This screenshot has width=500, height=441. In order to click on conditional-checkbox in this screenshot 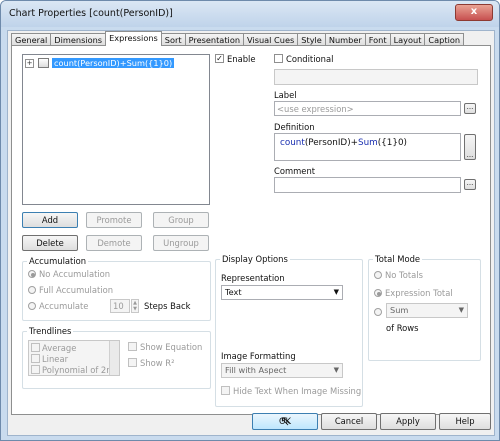, I will do `click(278, 58)`.